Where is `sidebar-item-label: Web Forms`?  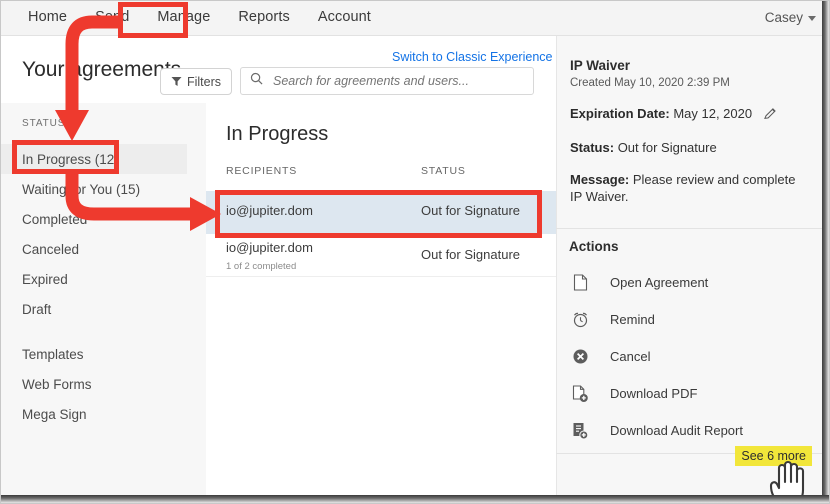 sidebar-item-label: Web Forms is located at coordinates (57, 384).